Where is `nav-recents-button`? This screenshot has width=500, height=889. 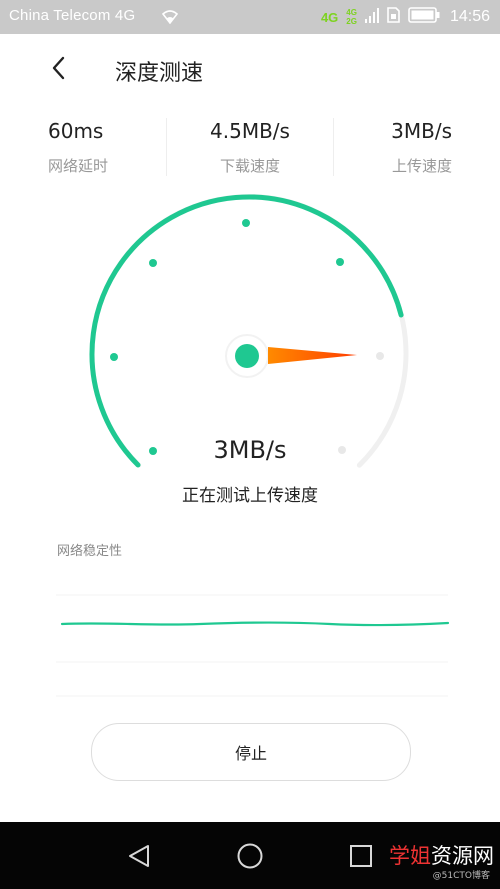 nav-recents-button is located at coordinates (361, 856).